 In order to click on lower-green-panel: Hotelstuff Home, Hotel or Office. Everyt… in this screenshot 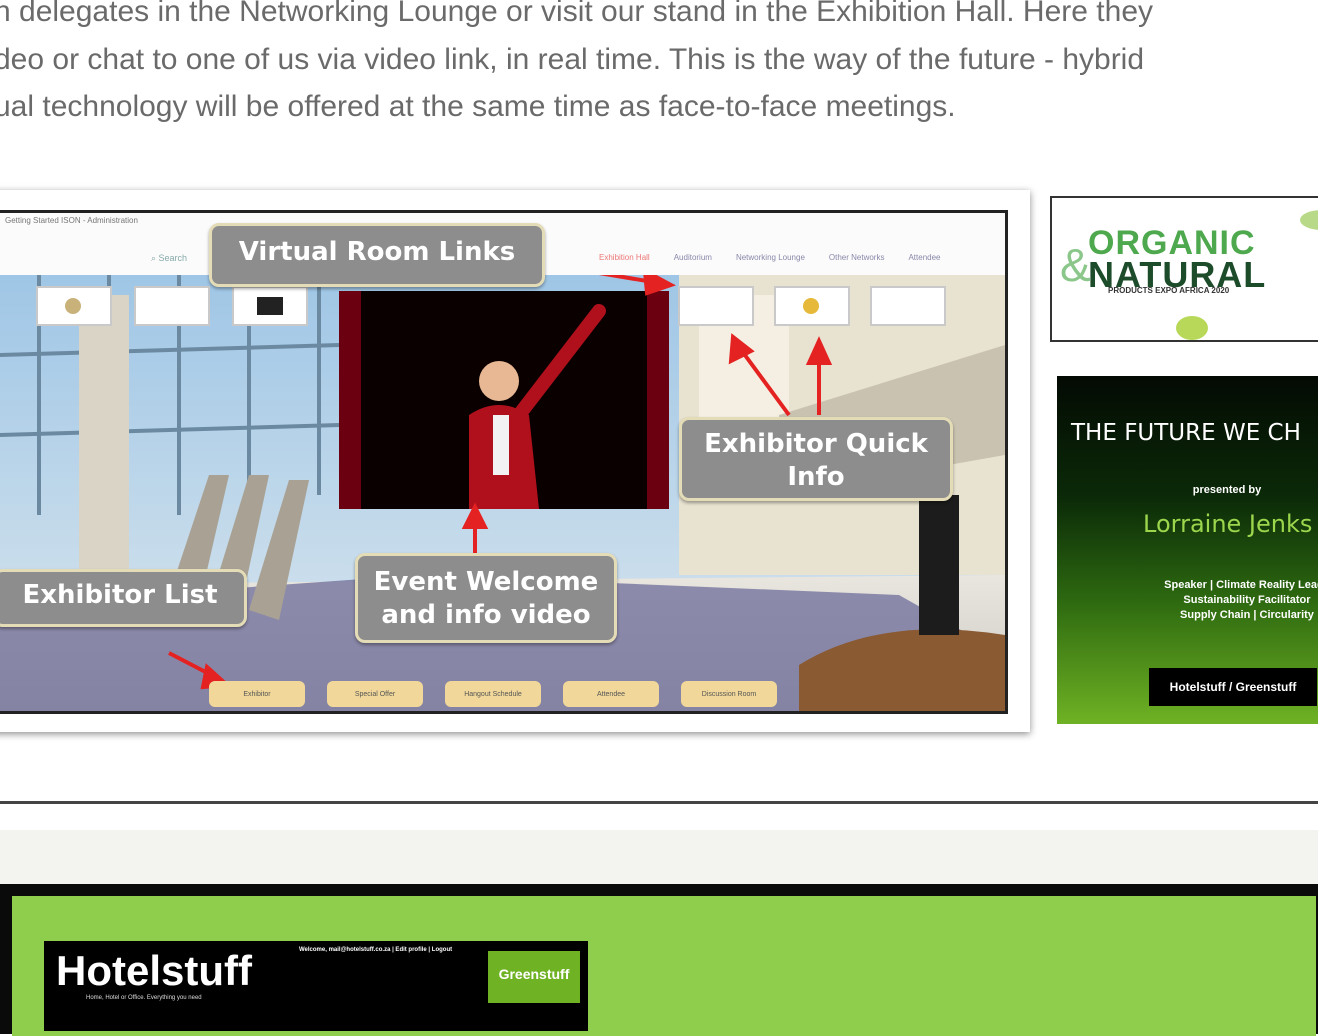, I will do `click(664, 966)`.